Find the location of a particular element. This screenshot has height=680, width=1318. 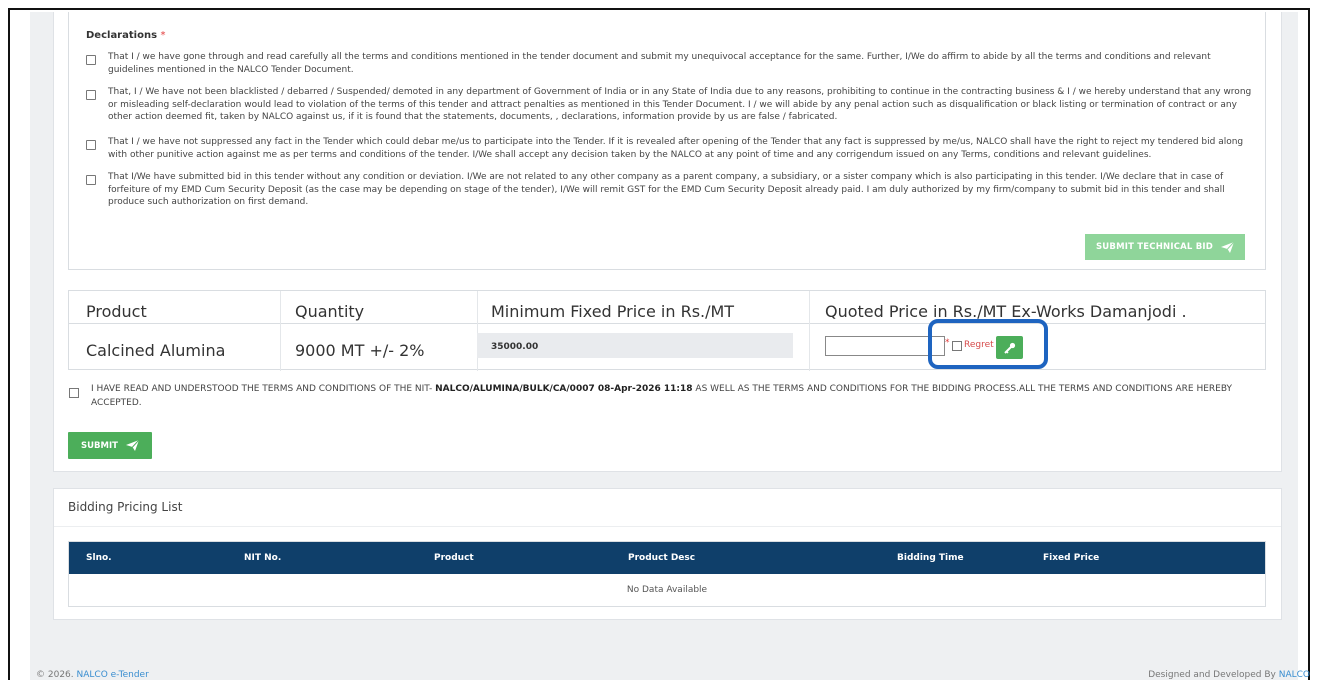

submit-technical-bid-label: SUBMIT TECHNICAL BID is located at coordinates (1154, 247).